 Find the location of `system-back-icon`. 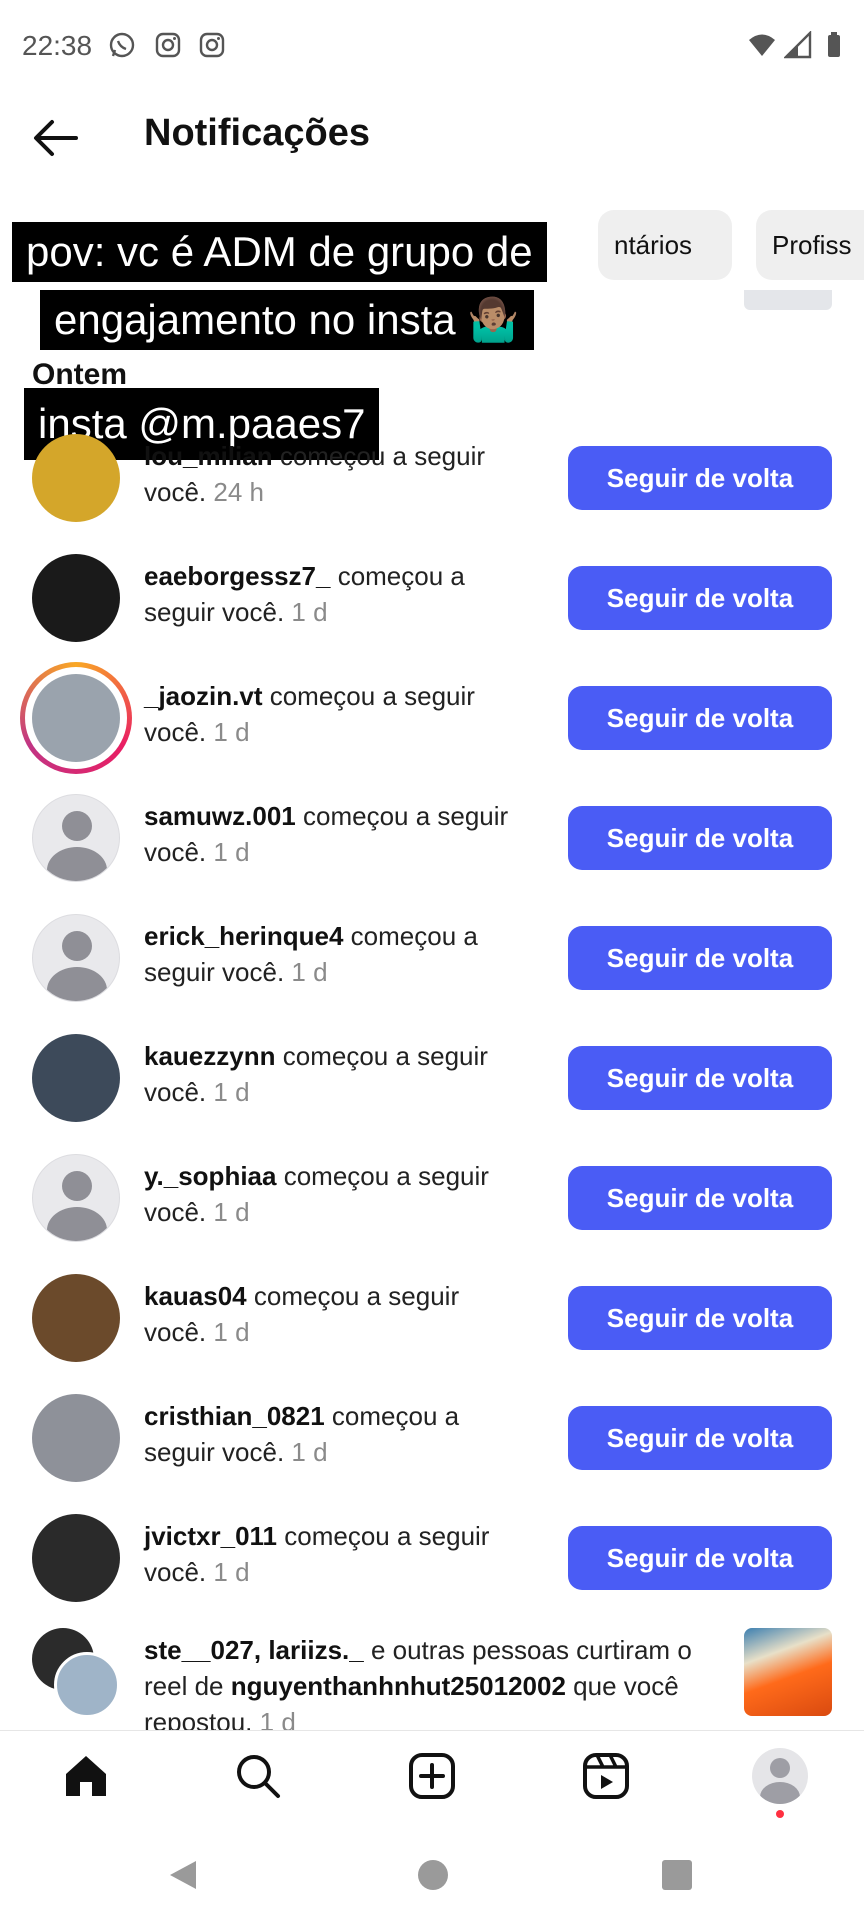

system-back-icon is located at coordinates (183, 1875).